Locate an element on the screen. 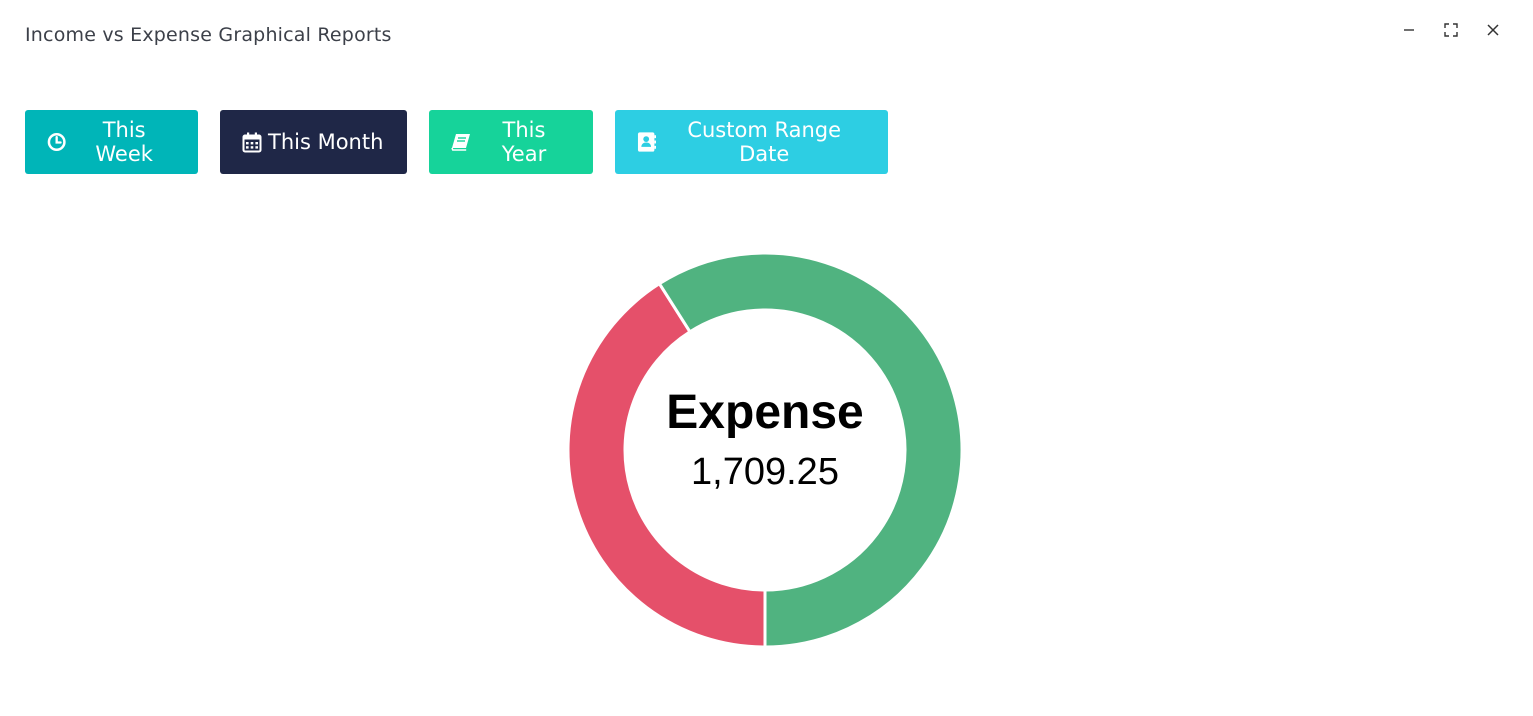 The height and width of the screenshot is (716, 1533). close-icon is located at coordinates (1493, 30).